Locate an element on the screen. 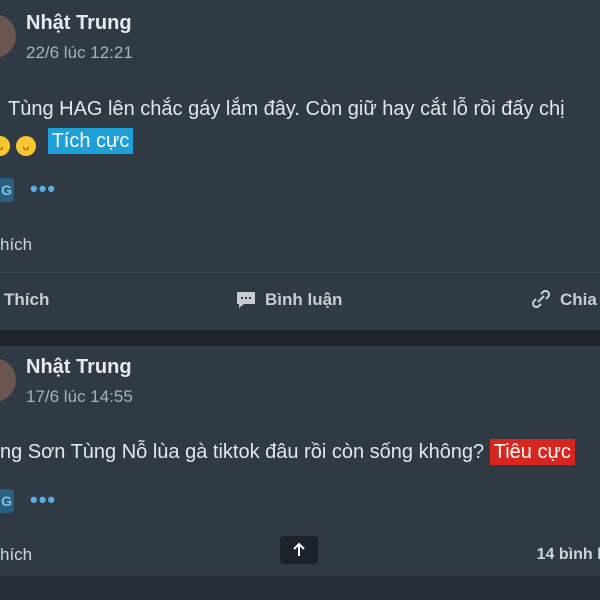 The image size is (600, 600). like-label: Thích is located at coordinates (27, 299).